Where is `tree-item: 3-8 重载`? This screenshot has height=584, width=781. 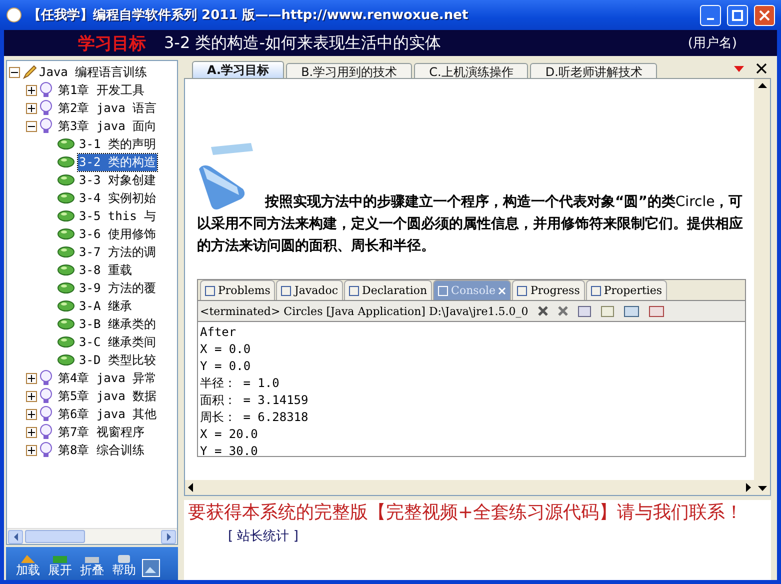 tree-item: 3-8 重载 is located at coordinates (105, 270).